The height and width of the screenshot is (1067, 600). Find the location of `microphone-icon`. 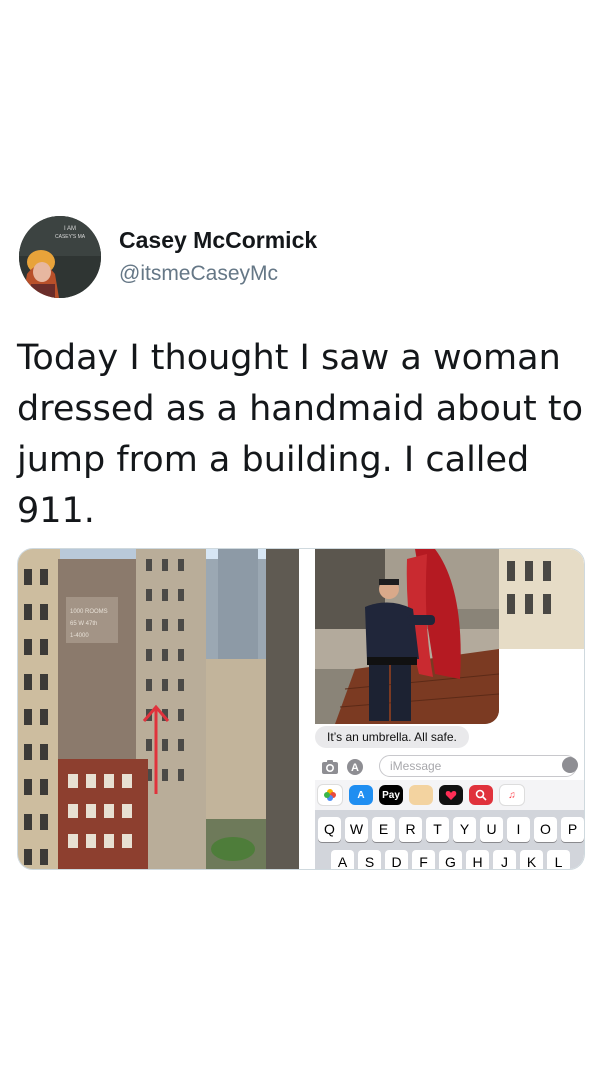

microphone-icon is located at coordinates (570, 765).